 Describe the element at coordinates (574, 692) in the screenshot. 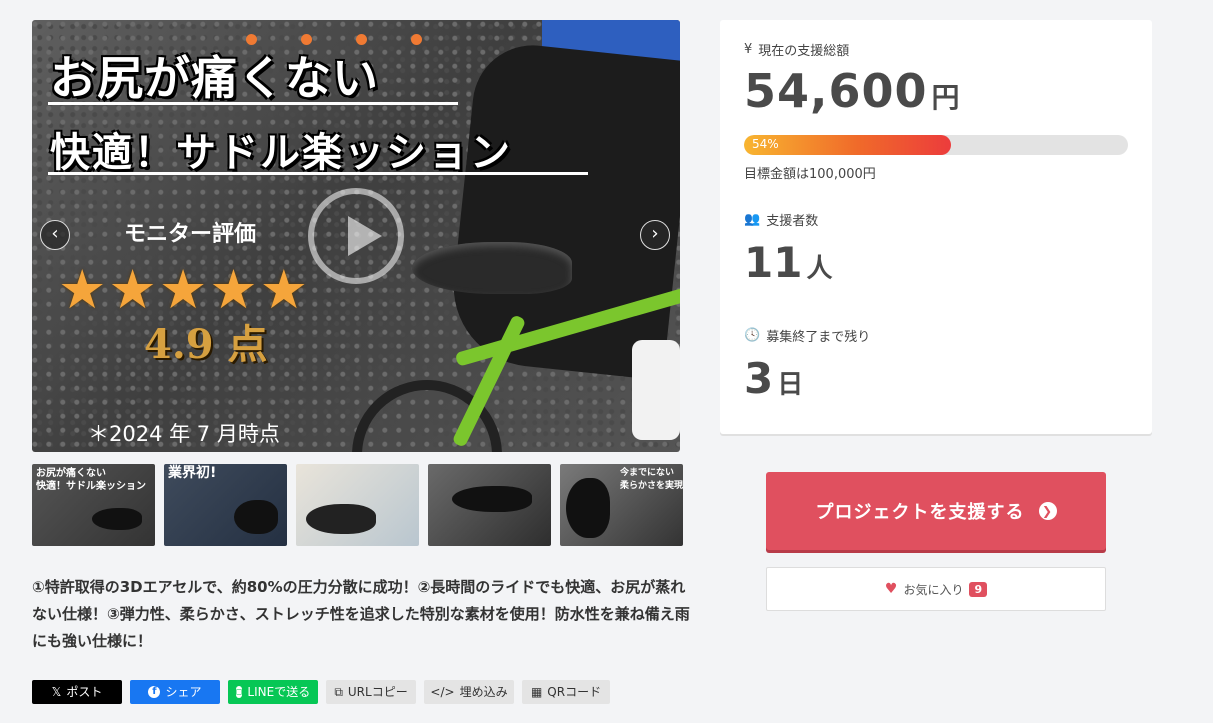

I see `qr-code-label: QRコード` at that location.